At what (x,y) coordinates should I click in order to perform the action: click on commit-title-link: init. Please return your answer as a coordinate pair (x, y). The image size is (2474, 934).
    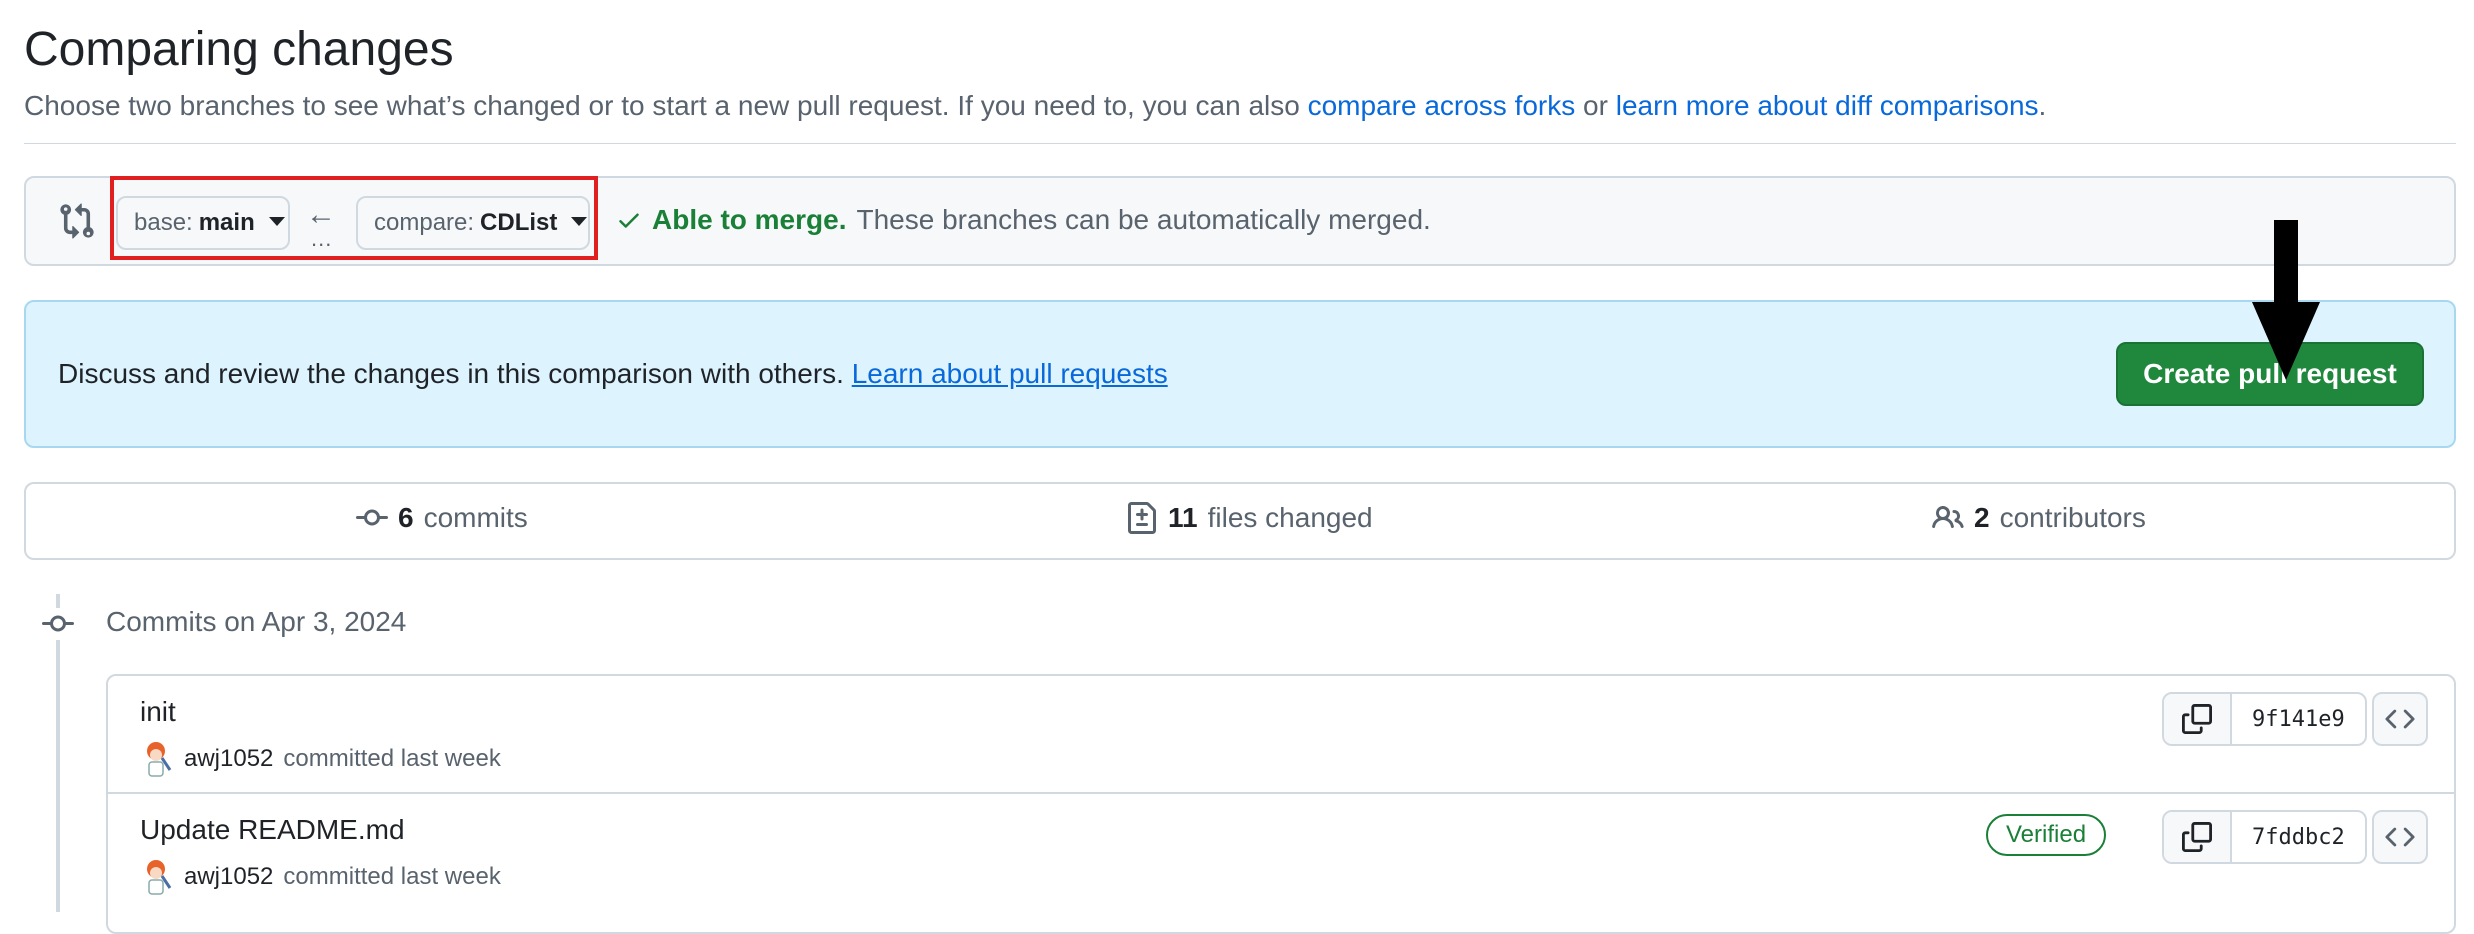
    Looking at the image, I should click on (158, 712).